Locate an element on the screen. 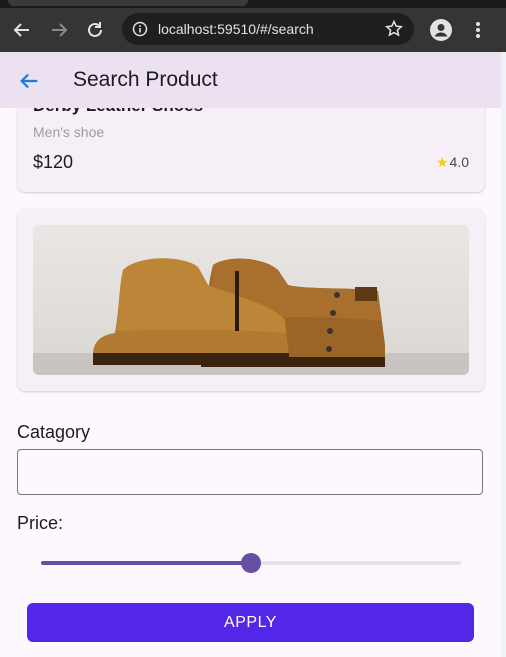 This screenshot has height=657, width=506. profile-icon is located at coordinates (441, 30).